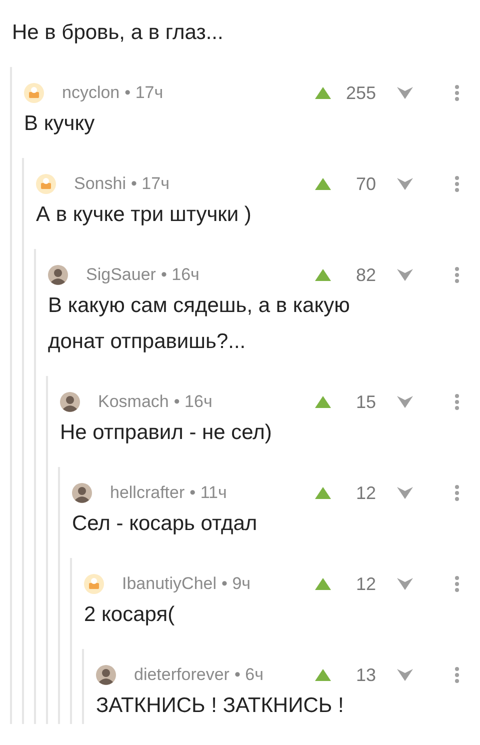  I want to click on comment-time: • 6ч, so click(249, 675).